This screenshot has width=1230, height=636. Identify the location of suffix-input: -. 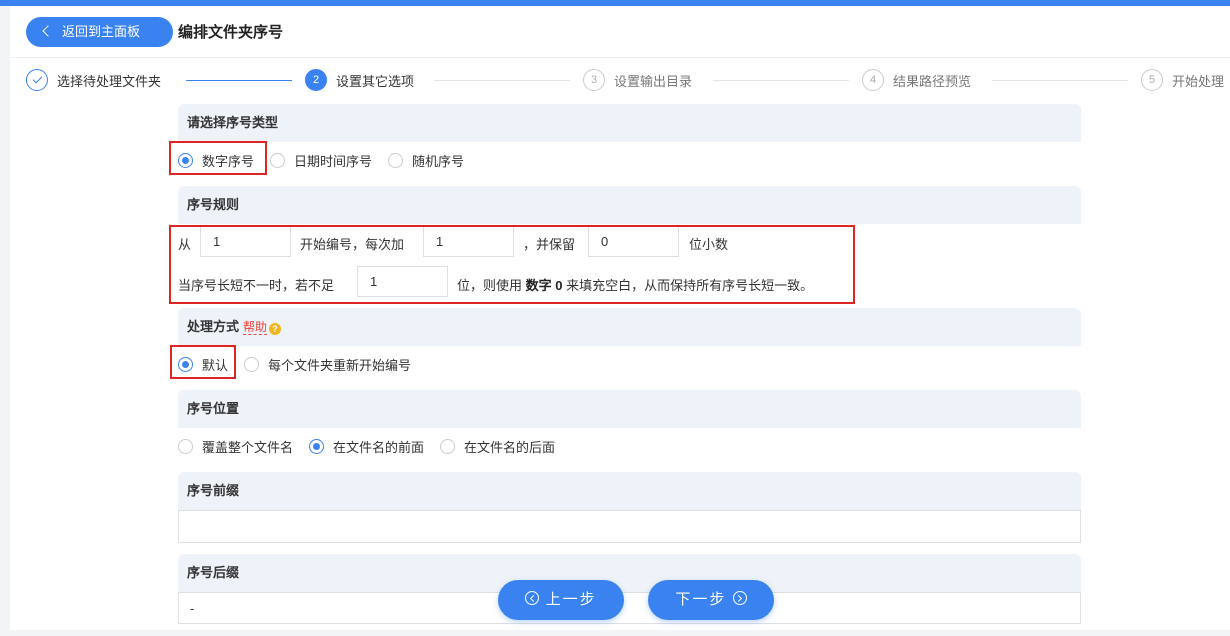
(629, 608).